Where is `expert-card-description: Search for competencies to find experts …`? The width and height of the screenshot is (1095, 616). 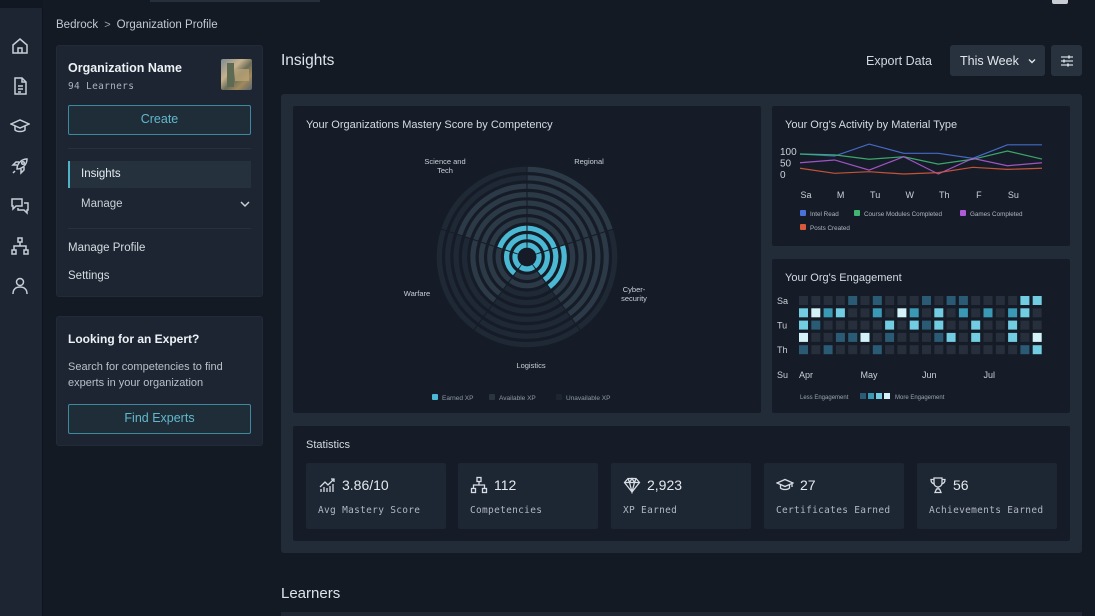 expert-card-description: Search for competencies to find experts … is located at coordinates (145, 375).